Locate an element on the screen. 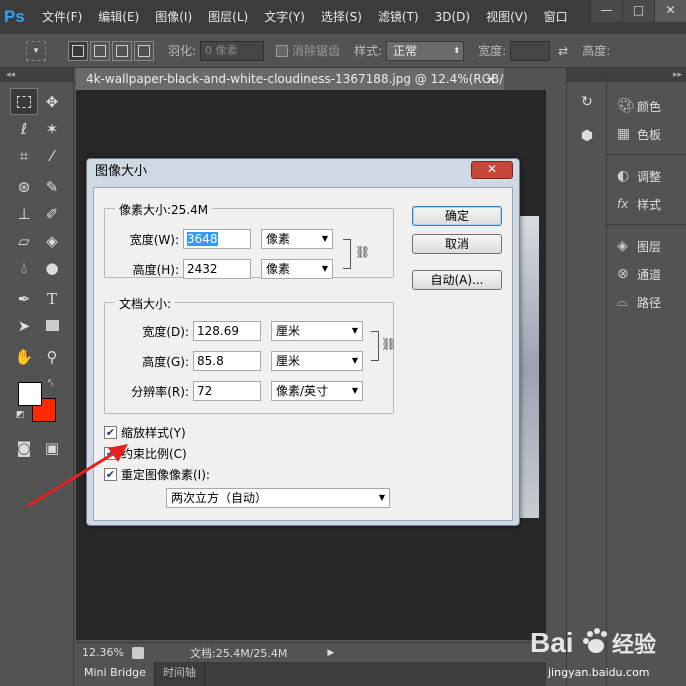 This screenshot has width=686, height=686. menu-layer: 图层(L) is located at coordinates (228, 17).